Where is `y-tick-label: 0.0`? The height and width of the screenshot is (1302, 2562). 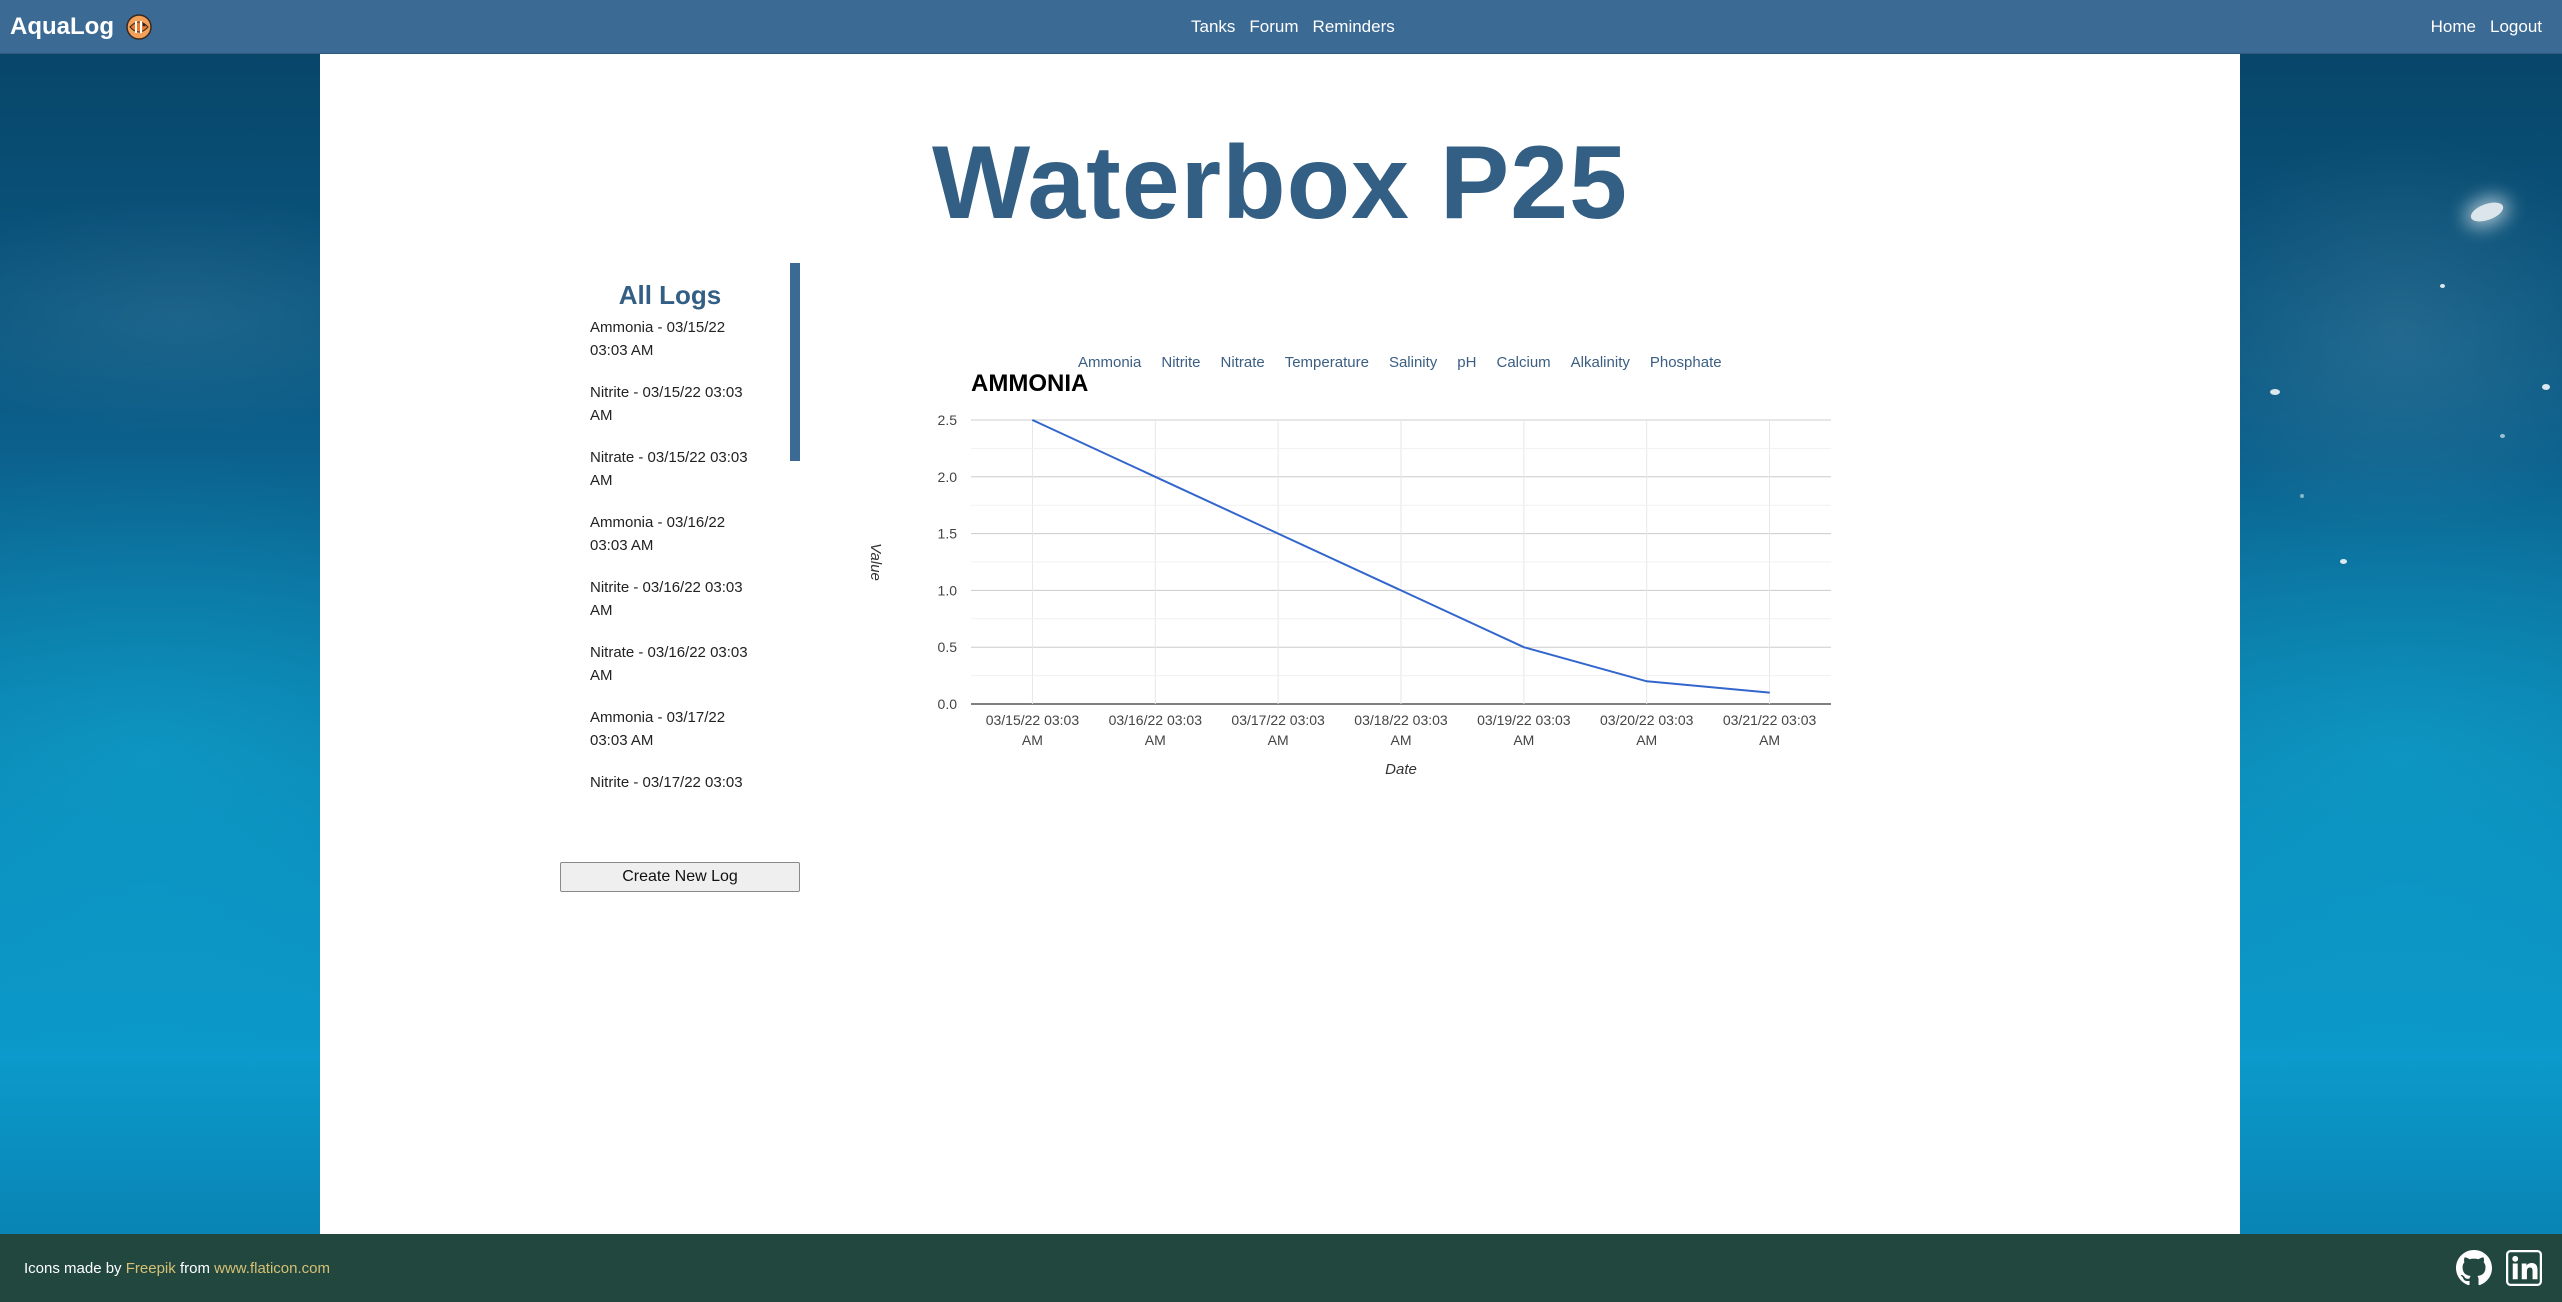 y-tick-label: 0.0 is located at coordinates (948, 704).